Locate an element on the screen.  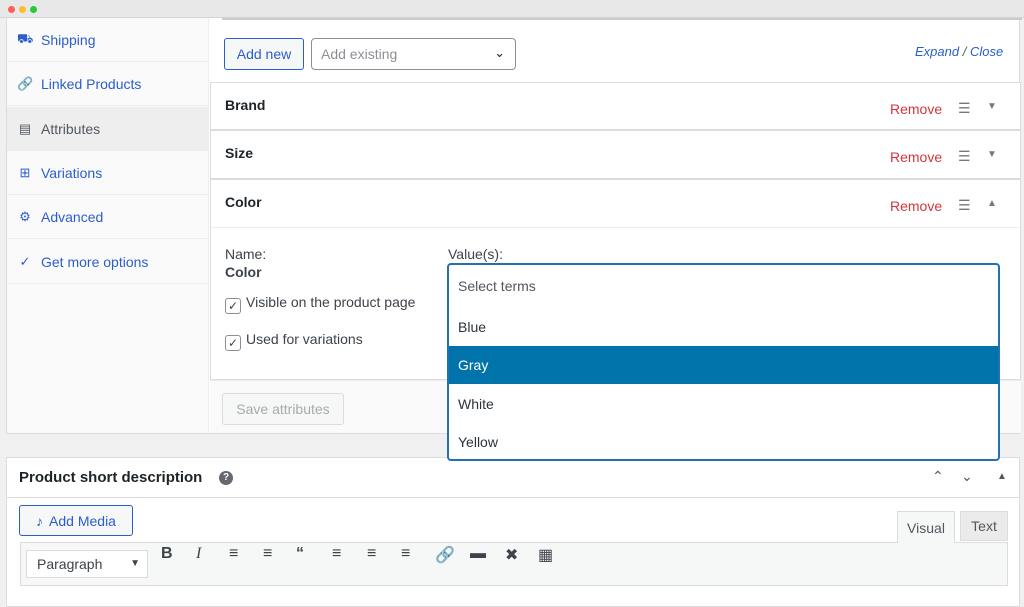
dropdown-option: Yellow is located at coordinates (723, 442).